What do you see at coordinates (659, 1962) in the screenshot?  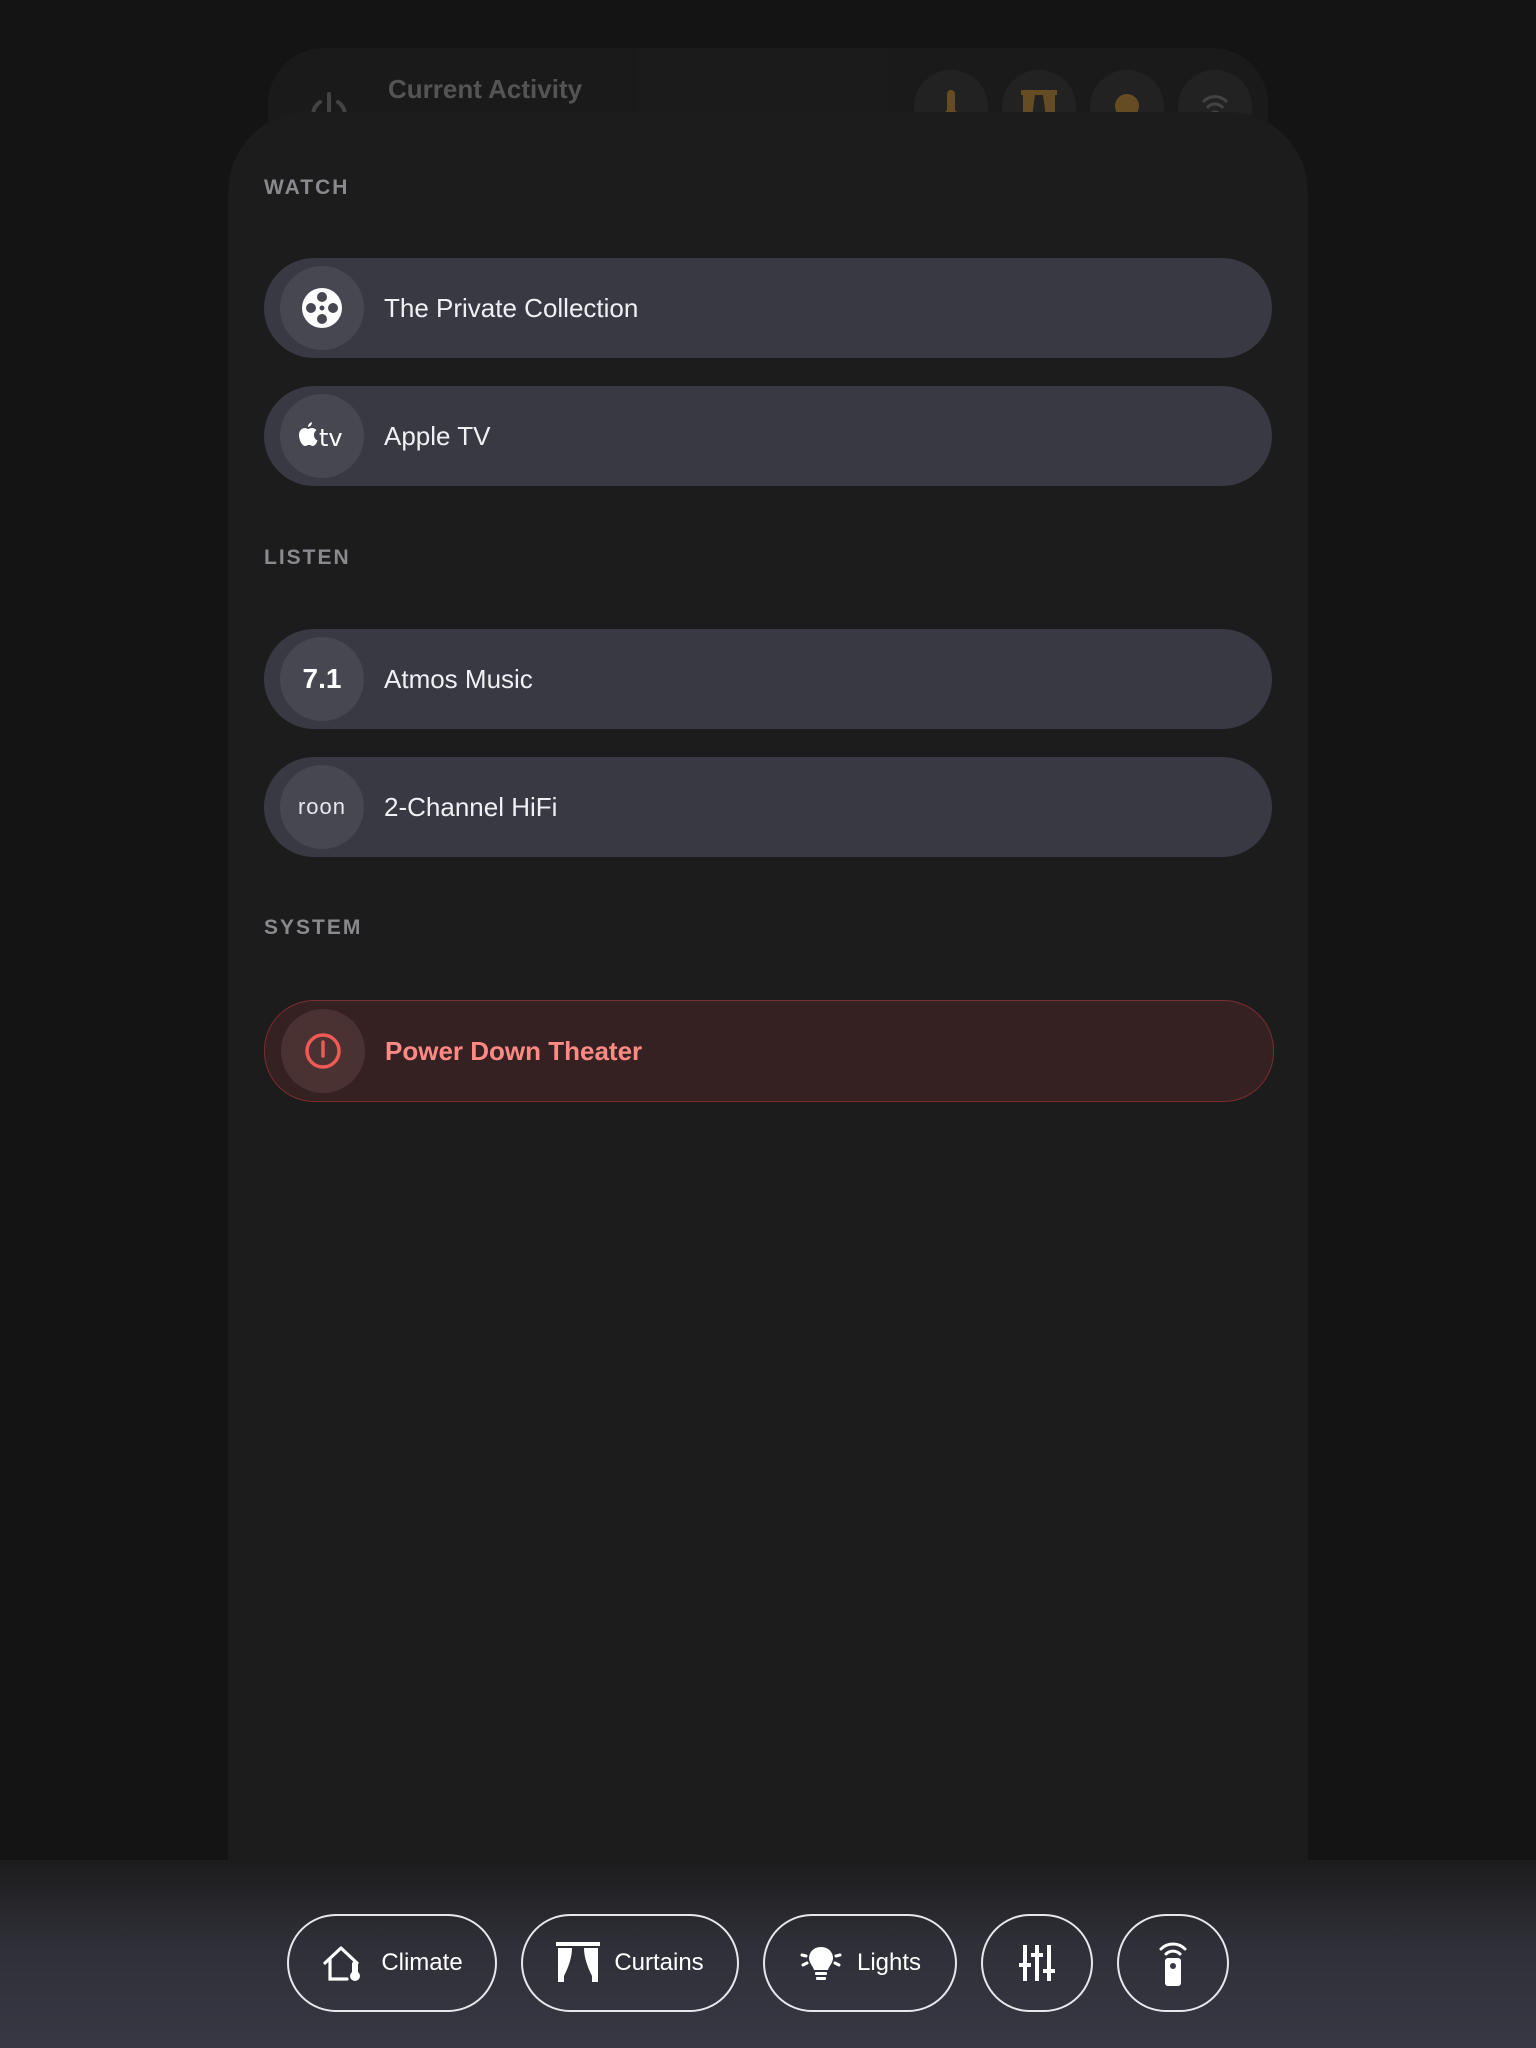 I see `curtains-label: Curtains` at bounding box center [659, 1962].